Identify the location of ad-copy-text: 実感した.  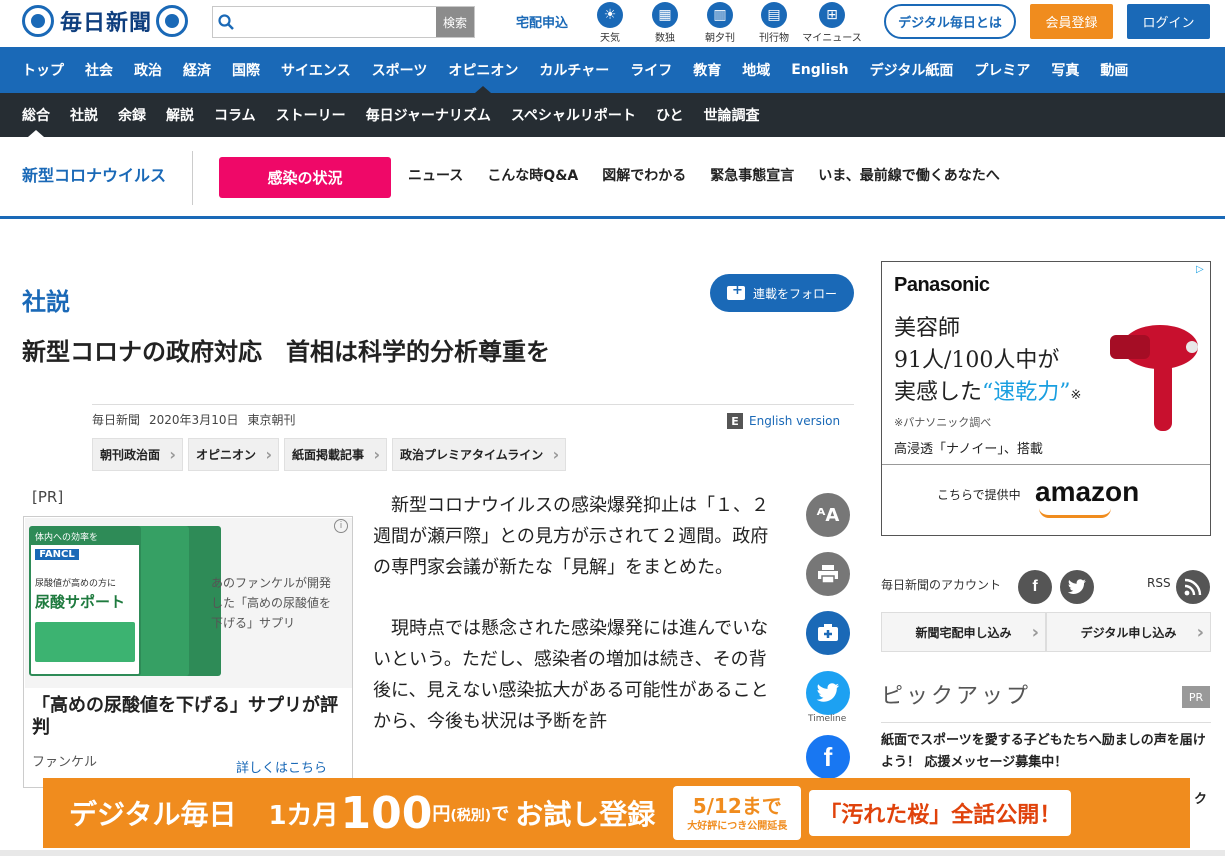
(938, 392).